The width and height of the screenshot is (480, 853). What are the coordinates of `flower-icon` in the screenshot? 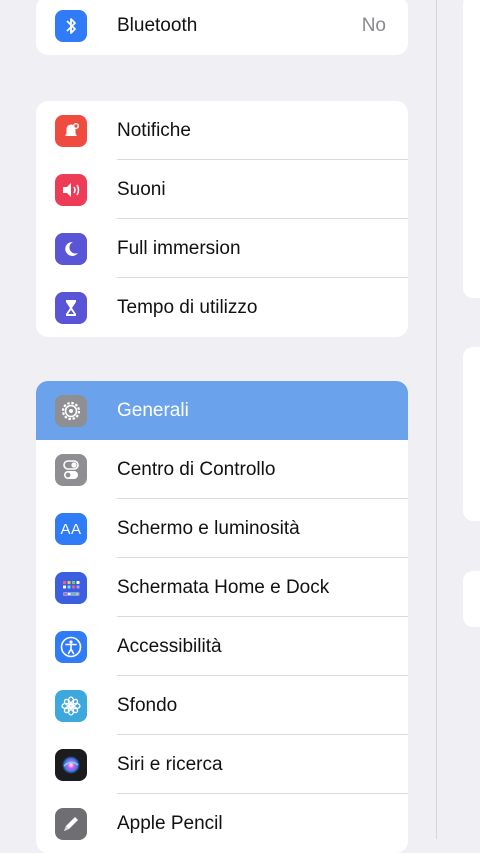 It's located at (71, 706).